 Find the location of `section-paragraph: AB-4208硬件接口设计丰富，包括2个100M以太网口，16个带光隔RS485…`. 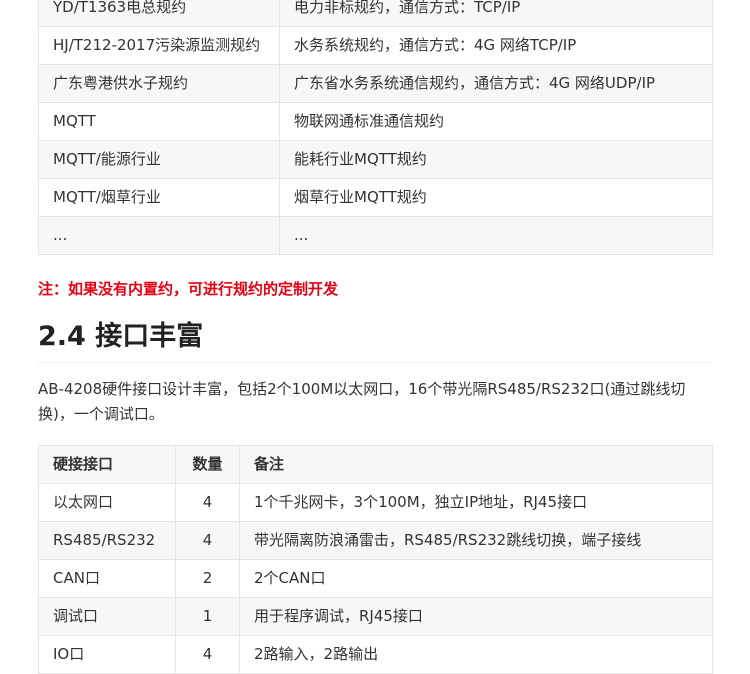

section-paragraph: AB-4208硬件接口设计丰富，包括2个100M以太网口，16个带光隔RS485… is located at coordinates (362, 401).